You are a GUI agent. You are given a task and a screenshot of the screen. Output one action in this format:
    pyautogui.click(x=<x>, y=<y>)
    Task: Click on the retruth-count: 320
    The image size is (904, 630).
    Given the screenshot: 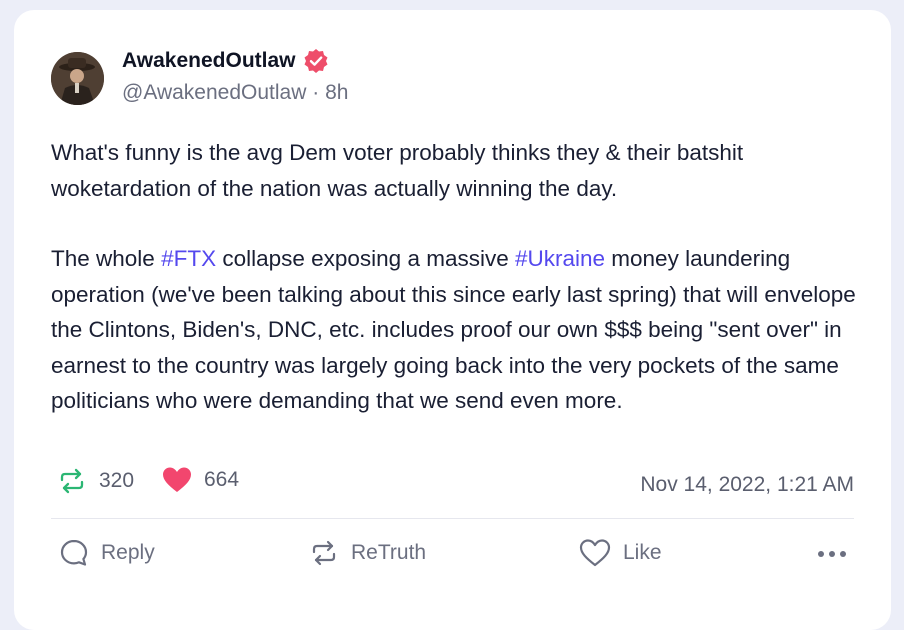 What is the action you would take?
    pyautogui.click(x=117, y=480)
    